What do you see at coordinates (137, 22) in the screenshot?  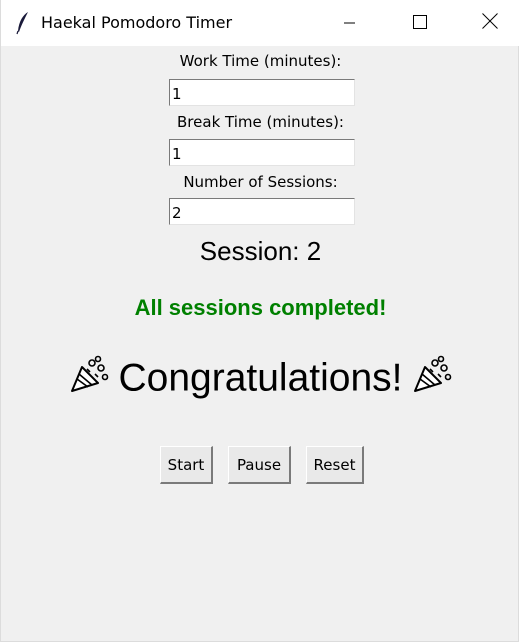 I see `window-title: Haekal Pomodoro Timer` at bounding box center [137, 22].